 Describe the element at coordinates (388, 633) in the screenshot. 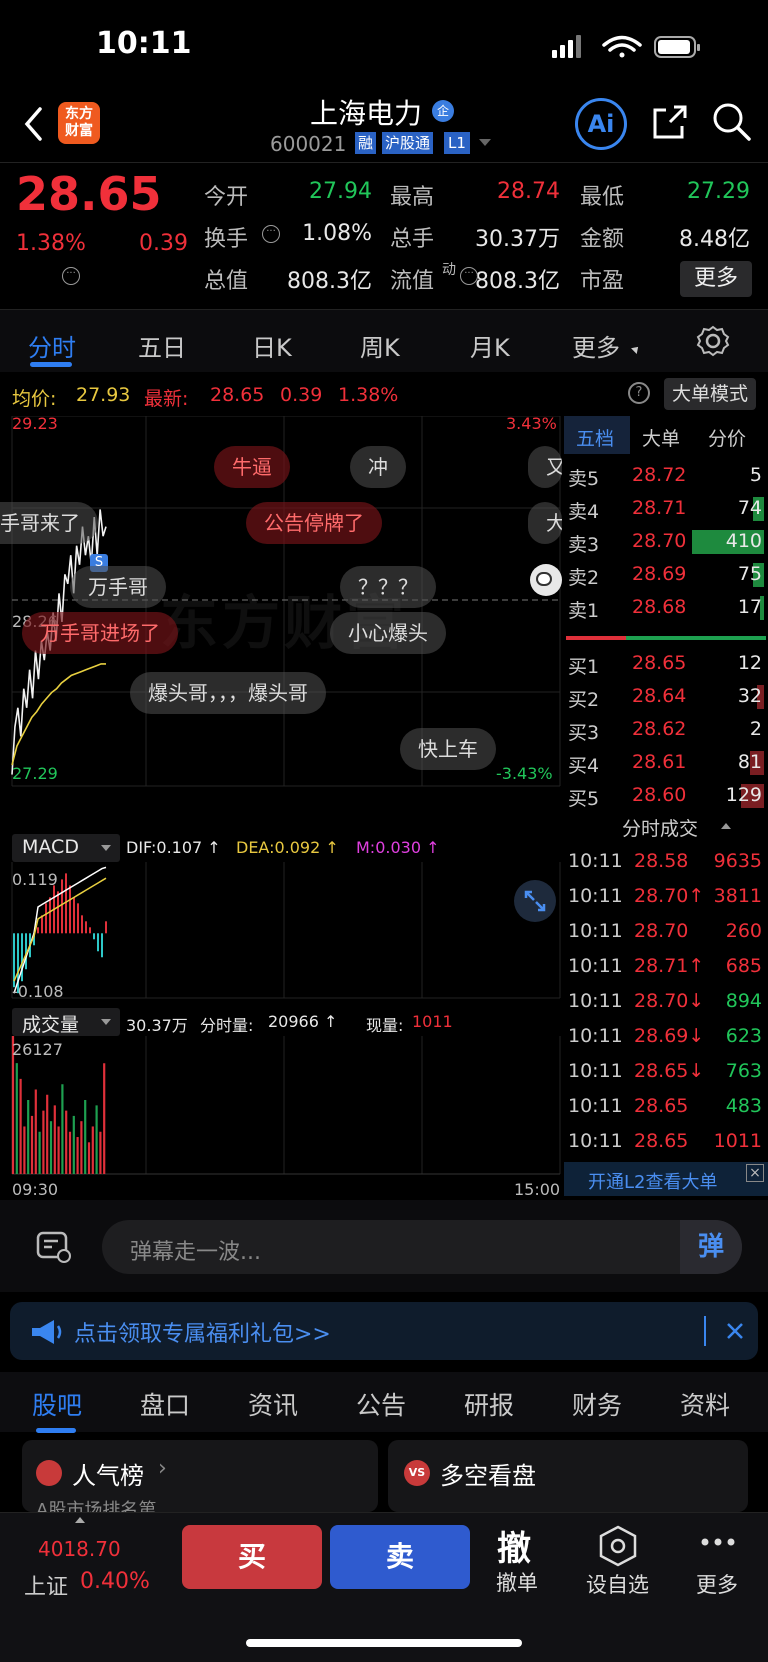

I see `danmaku-bubble: 小心爆头` at that location.